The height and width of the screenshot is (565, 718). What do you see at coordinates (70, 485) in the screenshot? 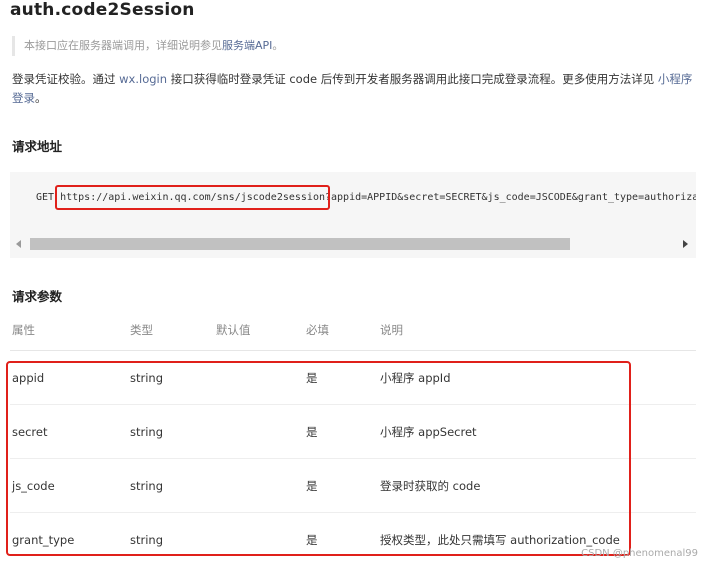
I see `param-name: js_code` at bounding box center [70, 485].